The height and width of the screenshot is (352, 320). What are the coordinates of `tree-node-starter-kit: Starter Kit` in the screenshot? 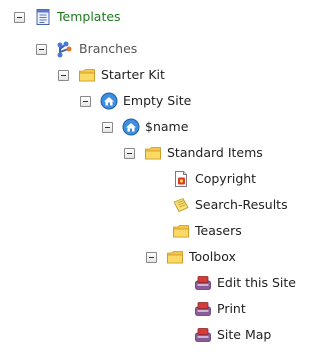 It's located at (111, 75).